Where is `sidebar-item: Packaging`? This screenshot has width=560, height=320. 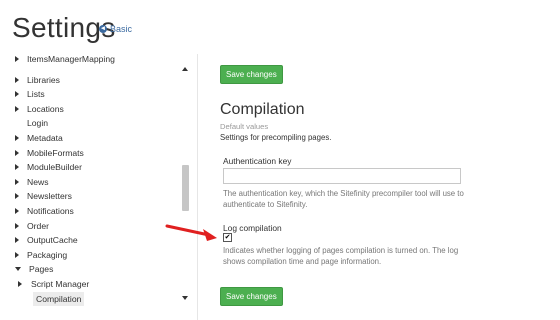
sidebar-item: Packaging is located at coordinates (41, 255).